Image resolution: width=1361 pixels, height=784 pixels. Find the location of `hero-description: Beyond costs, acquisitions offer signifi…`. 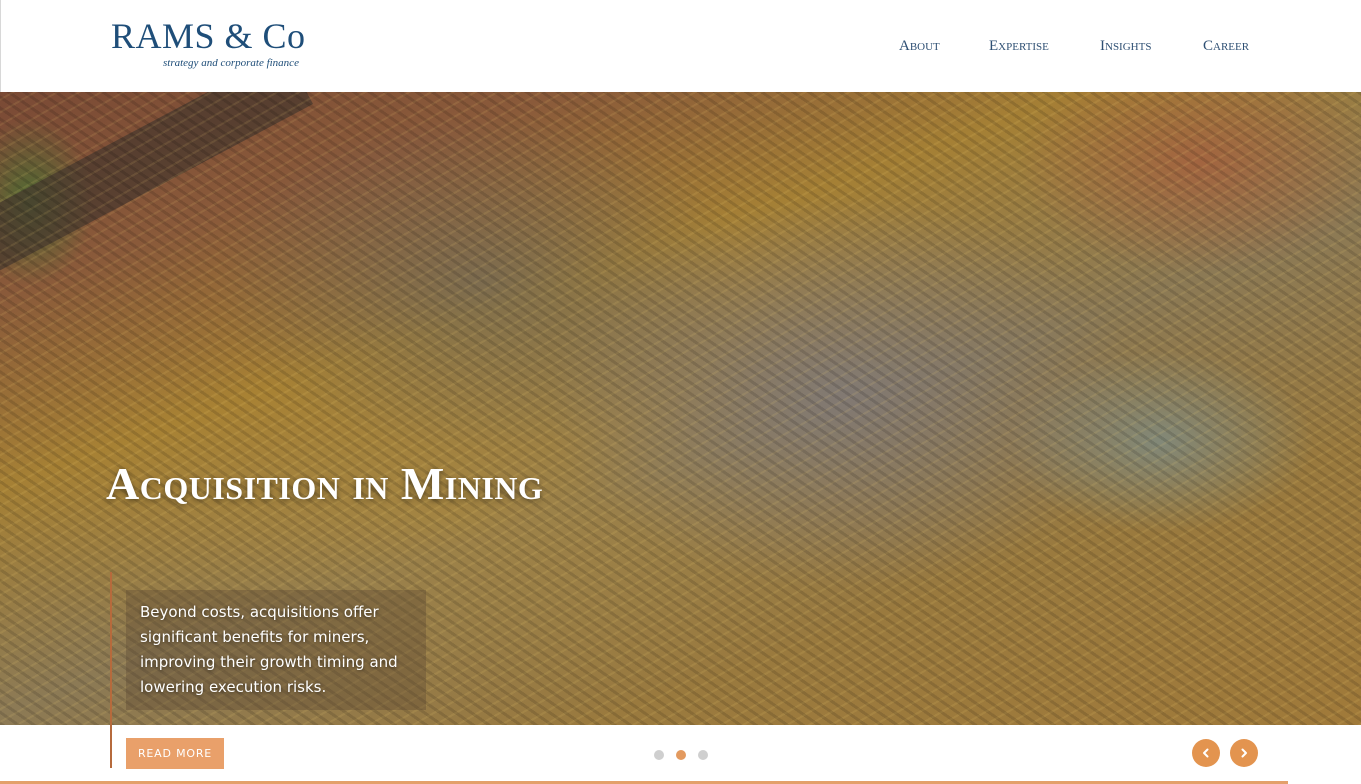

hero-description: Beyond costs, acquisitions offer signifi… is located at coordinates (276, 650).